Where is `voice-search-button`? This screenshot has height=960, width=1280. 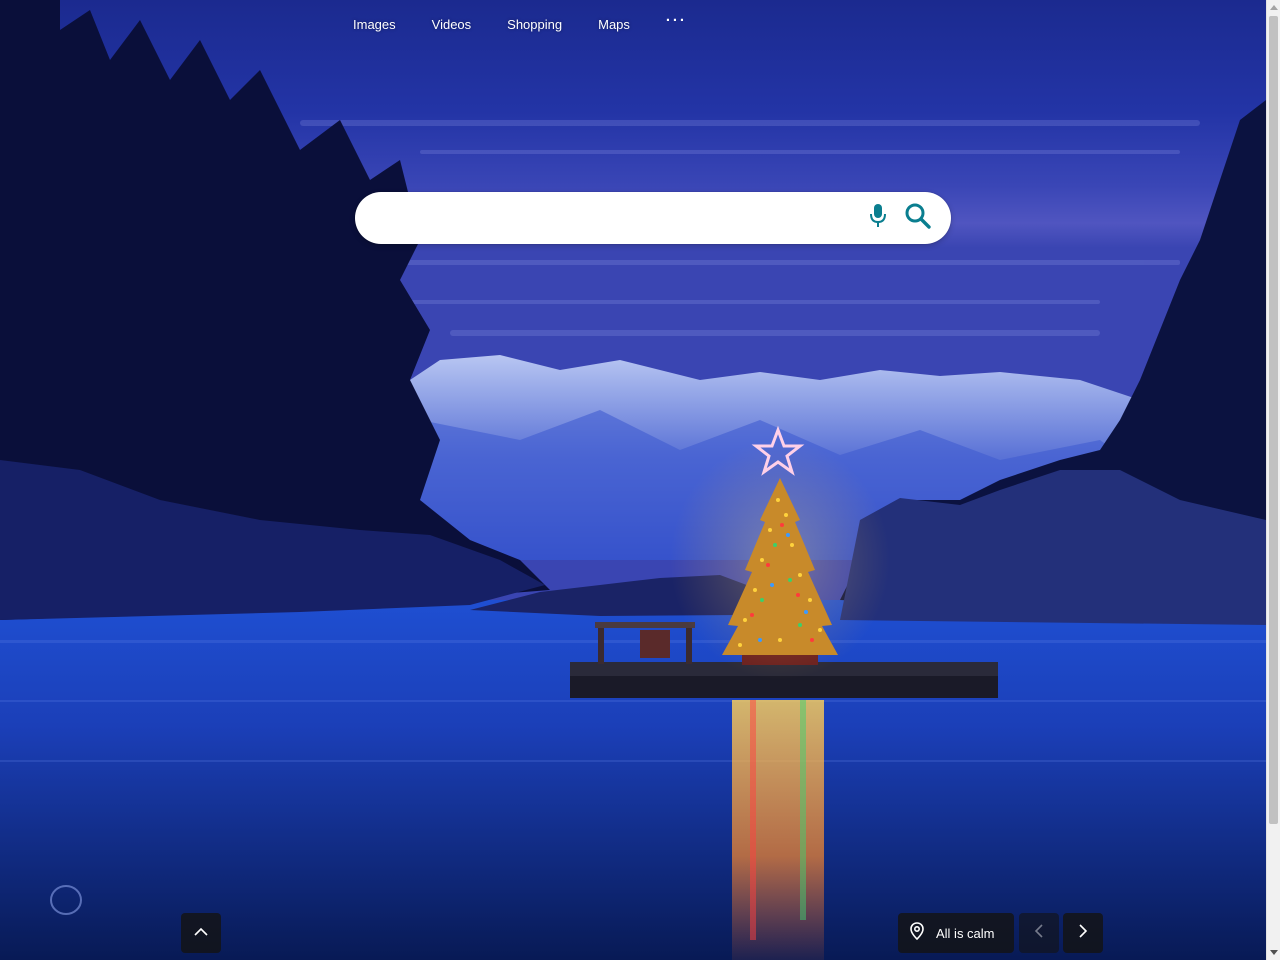
voice-search-button is located at coordinates (878, 218).